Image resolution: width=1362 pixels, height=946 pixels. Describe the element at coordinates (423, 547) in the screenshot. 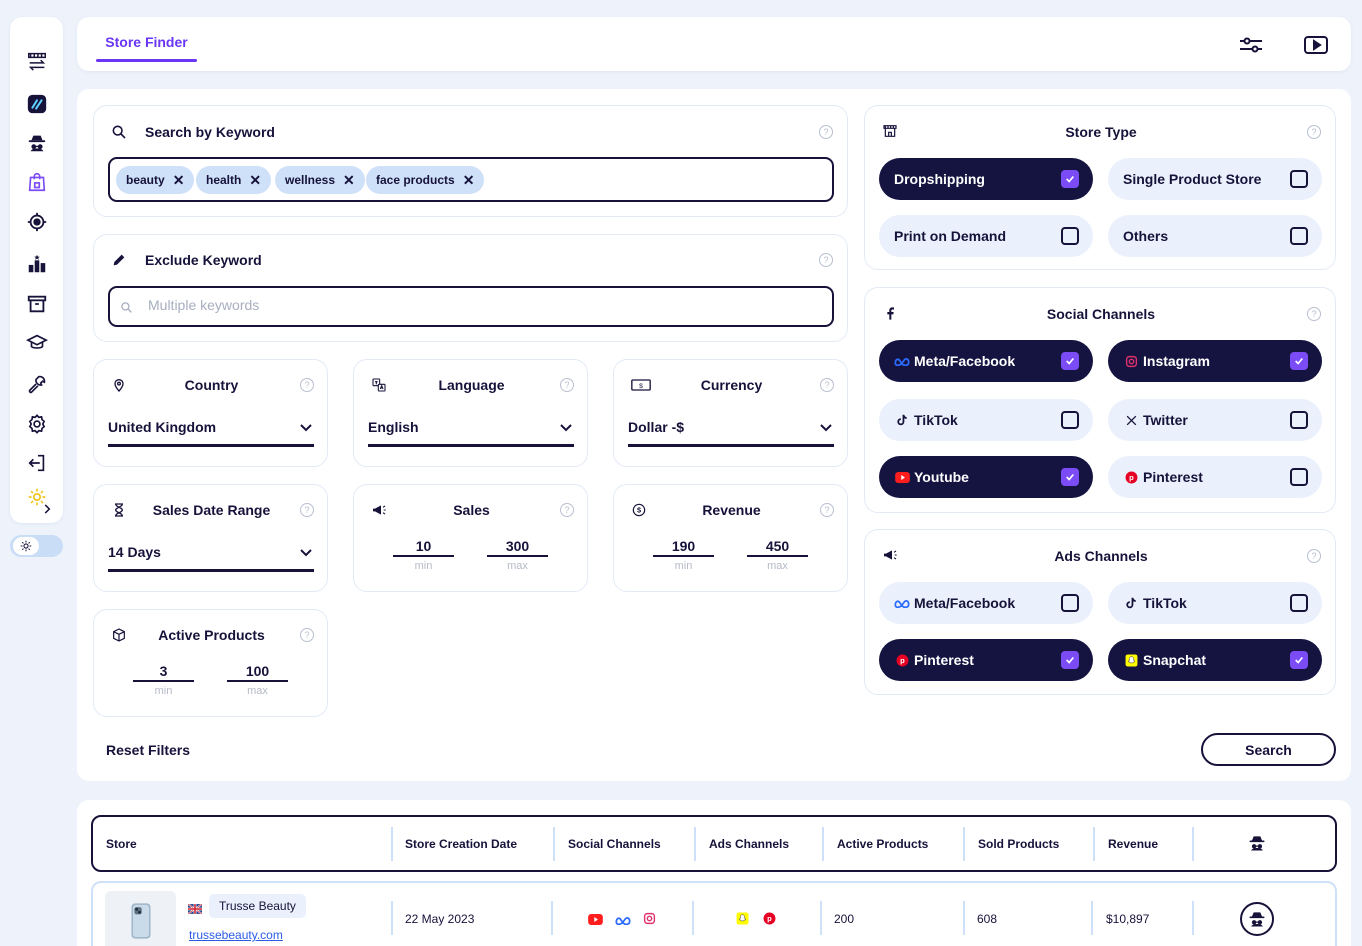

I see `sales-min-input: 10` at that location.